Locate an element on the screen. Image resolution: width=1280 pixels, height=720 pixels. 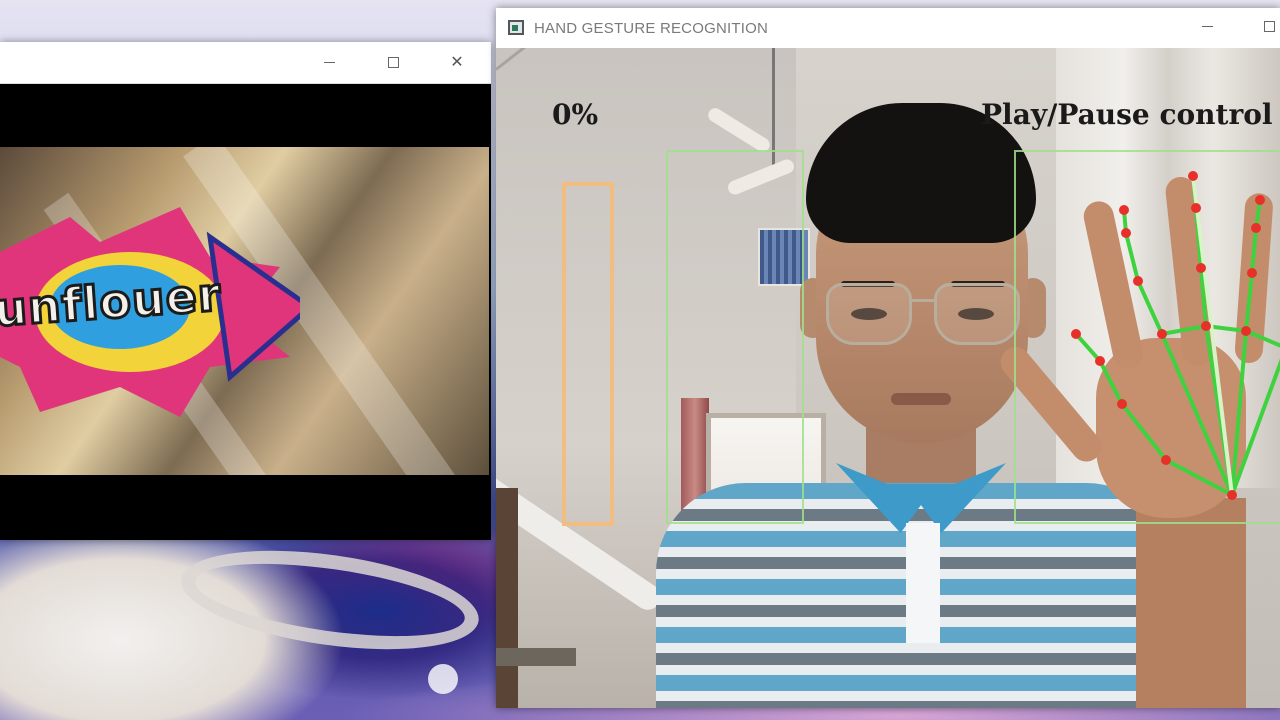
window-title: HAND GESTURE RECOGNITION is located at coordinates (651, 28).